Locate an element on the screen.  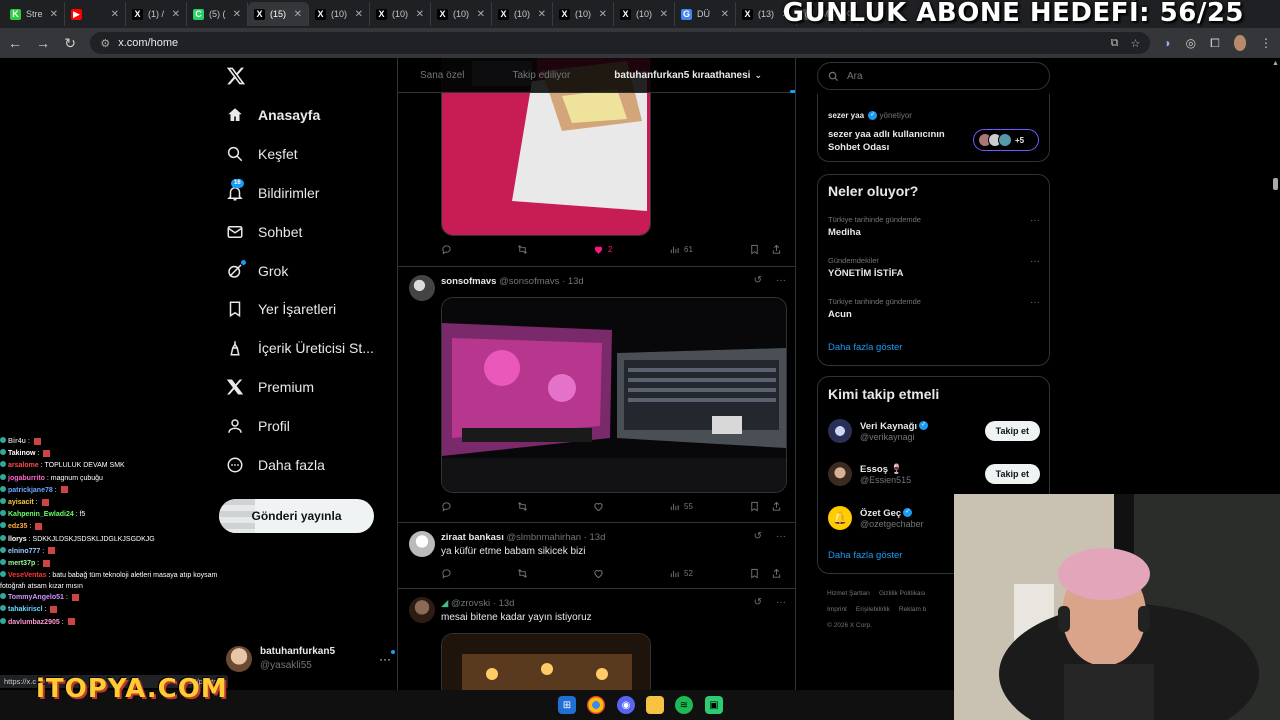
sidebar-item: Anasayfa is located at coordinates (311, 115).